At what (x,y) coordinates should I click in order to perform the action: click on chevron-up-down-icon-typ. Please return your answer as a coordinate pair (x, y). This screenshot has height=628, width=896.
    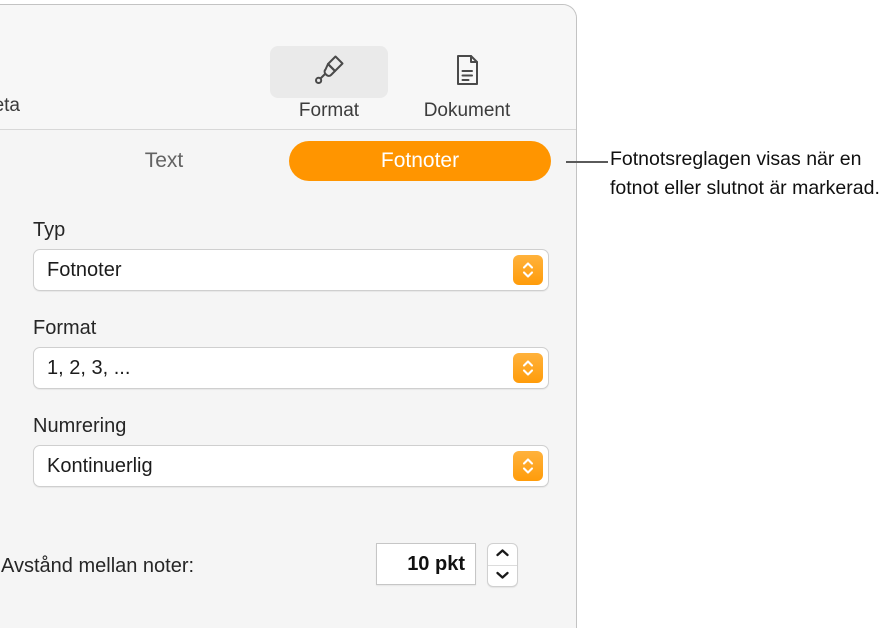
    Looking at the image, I should click on (528, 270).